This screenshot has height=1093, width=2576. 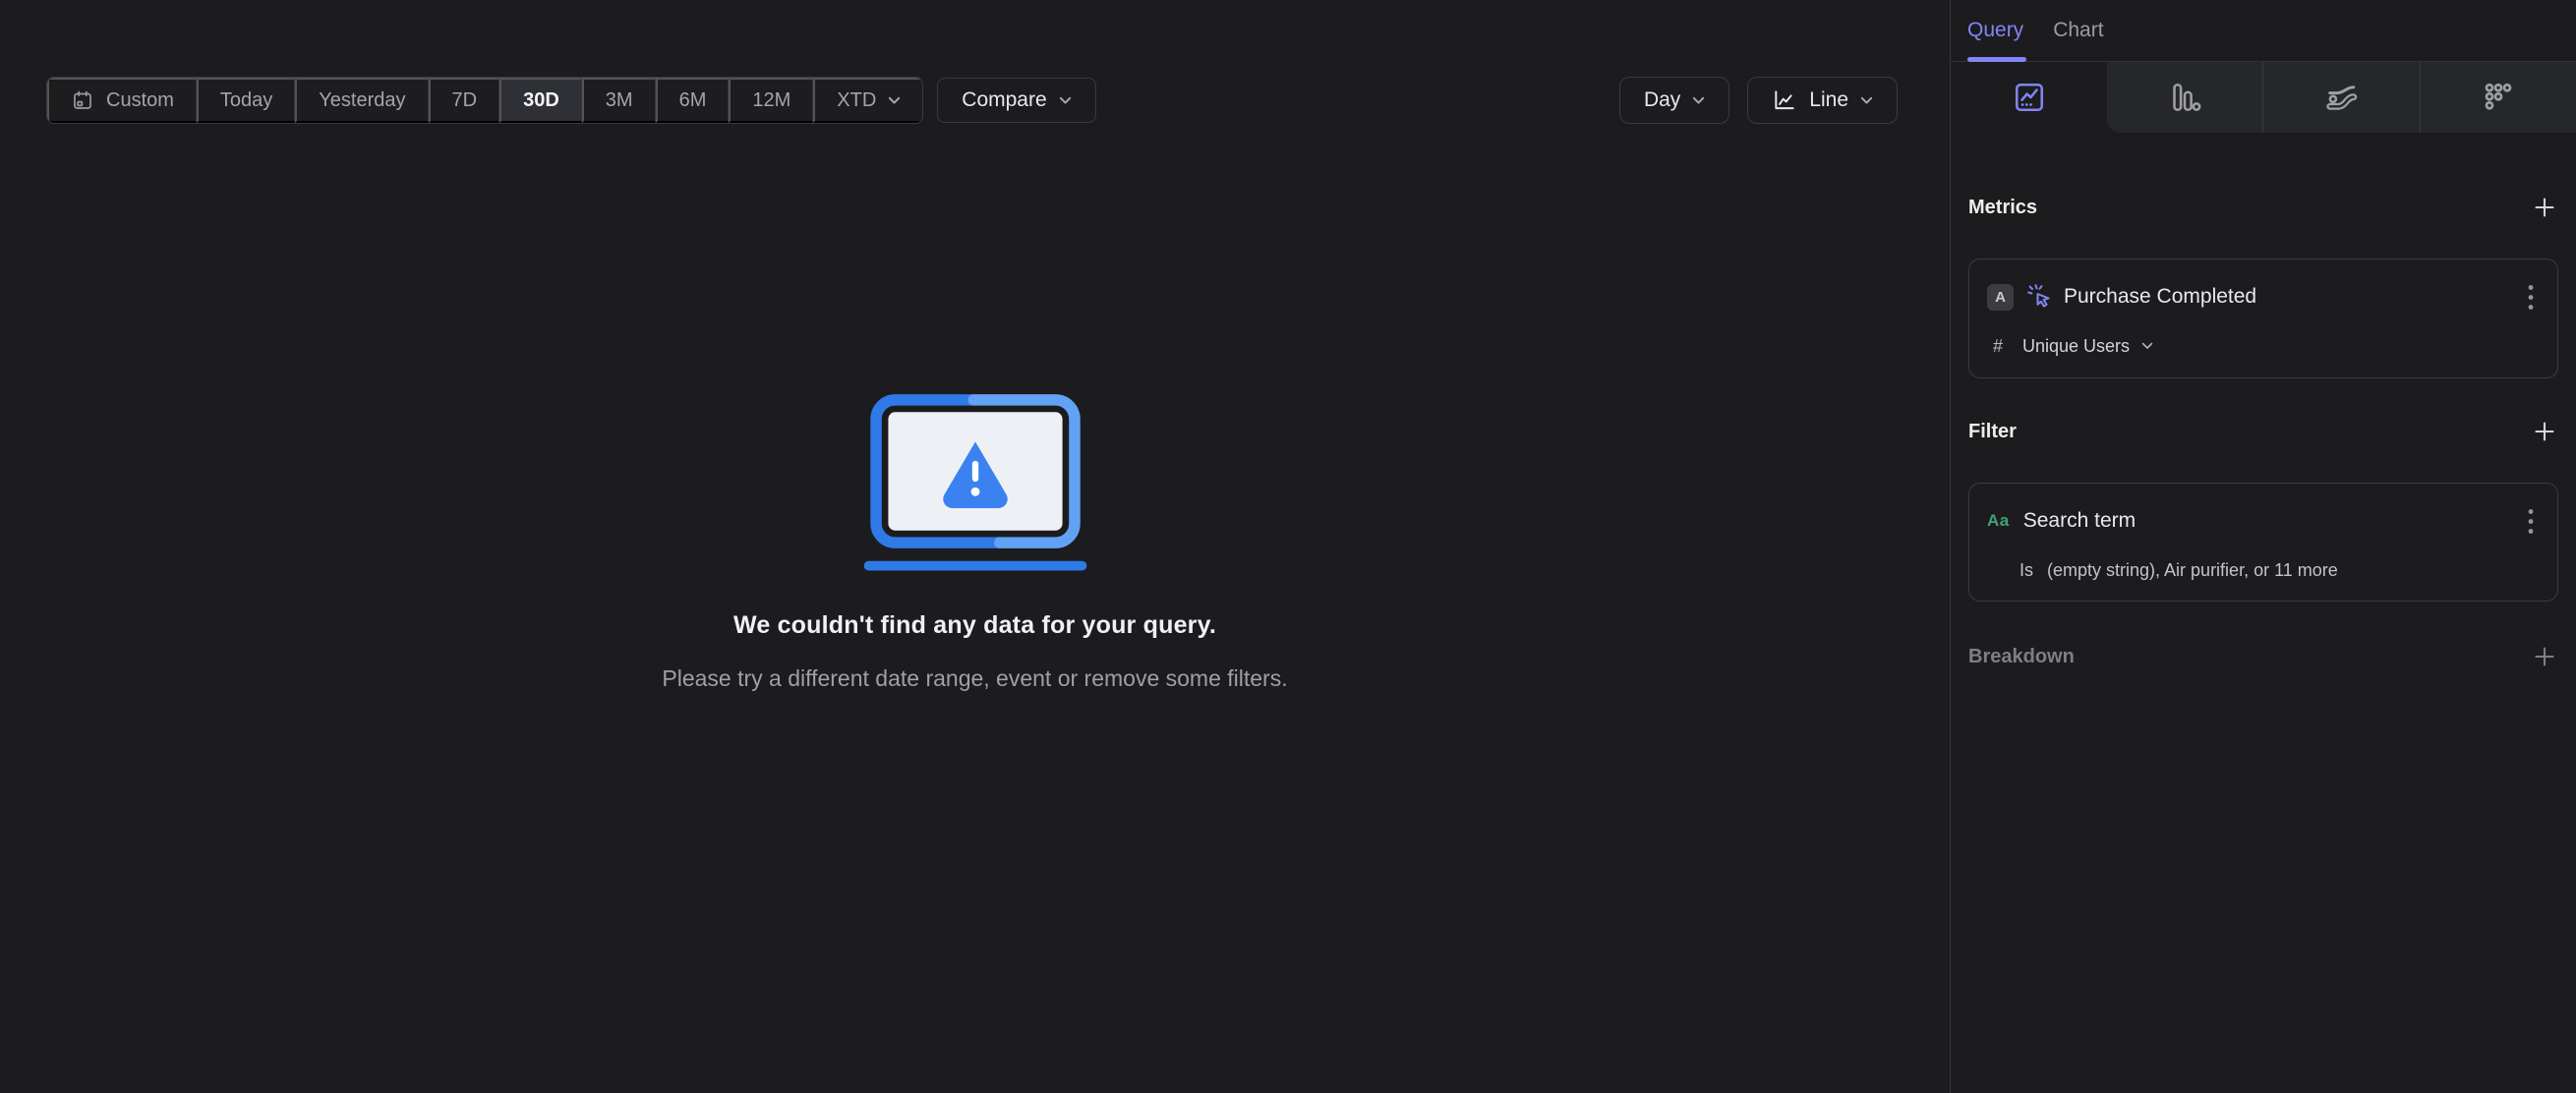 I want to click on metrics-section-header: Metrics, so click(x=2263, y=207).